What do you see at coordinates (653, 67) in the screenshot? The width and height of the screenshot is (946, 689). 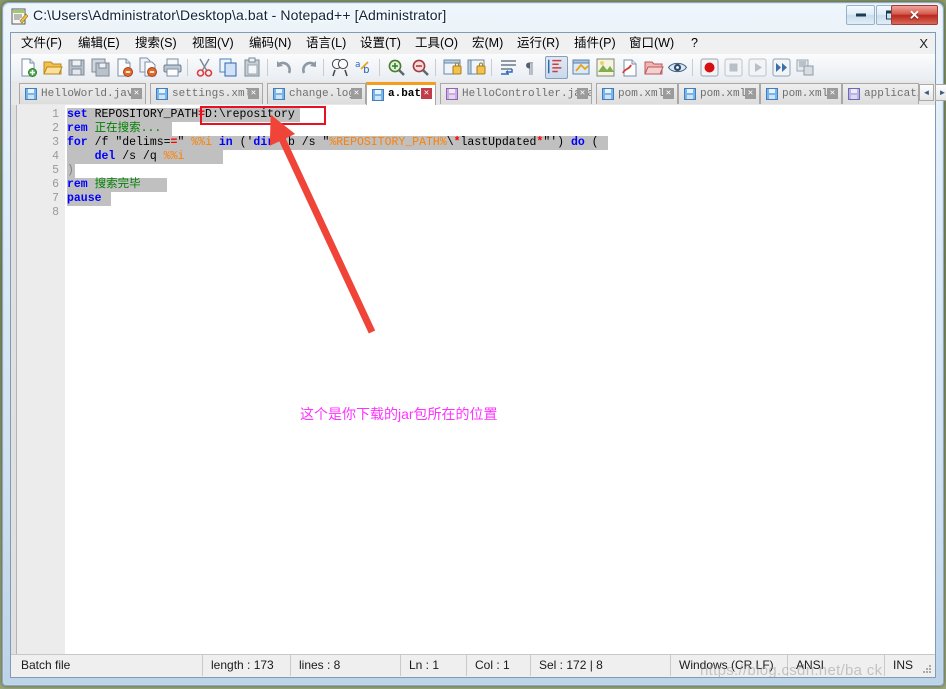 I see `folder-as-workspace-icon` at bounding box center [653, 67].